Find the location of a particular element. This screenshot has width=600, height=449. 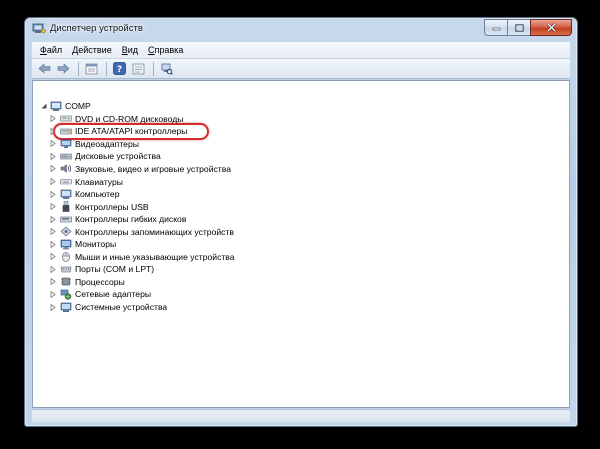

tree-item-label: IDE ATA/ATAPI контроллеры is located at coordinates (131, 131).